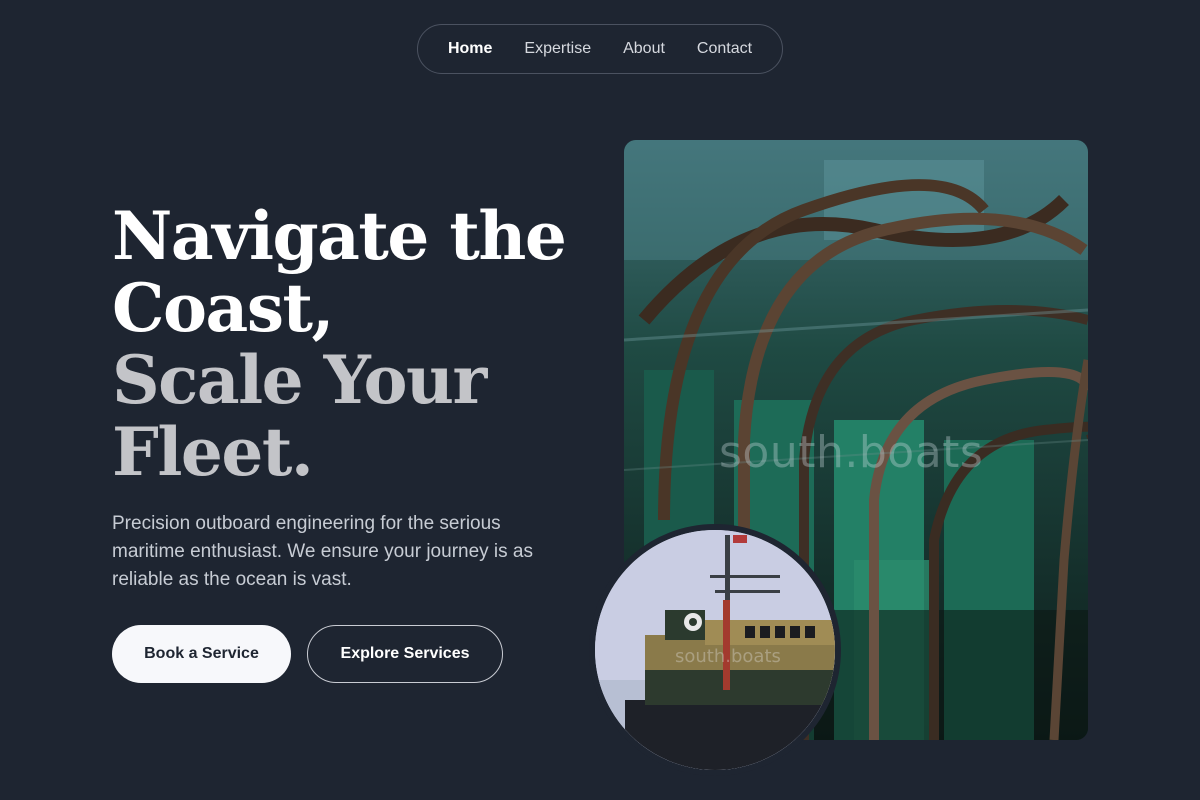 The image size is (1200, 800). I want to click on hero-title-line2: Scale Your Fleet., so click(299, 416).